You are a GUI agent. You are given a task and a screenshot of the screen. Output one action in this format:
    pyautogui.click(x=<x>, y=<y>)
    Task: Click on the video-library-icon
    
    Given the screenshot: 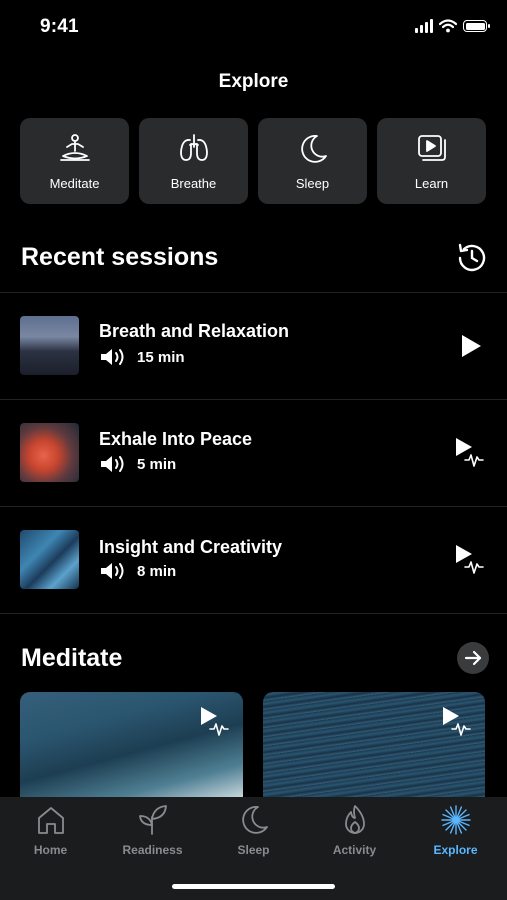 What is the action you would take?
    pyautogui.click(x=431, y=148)
    